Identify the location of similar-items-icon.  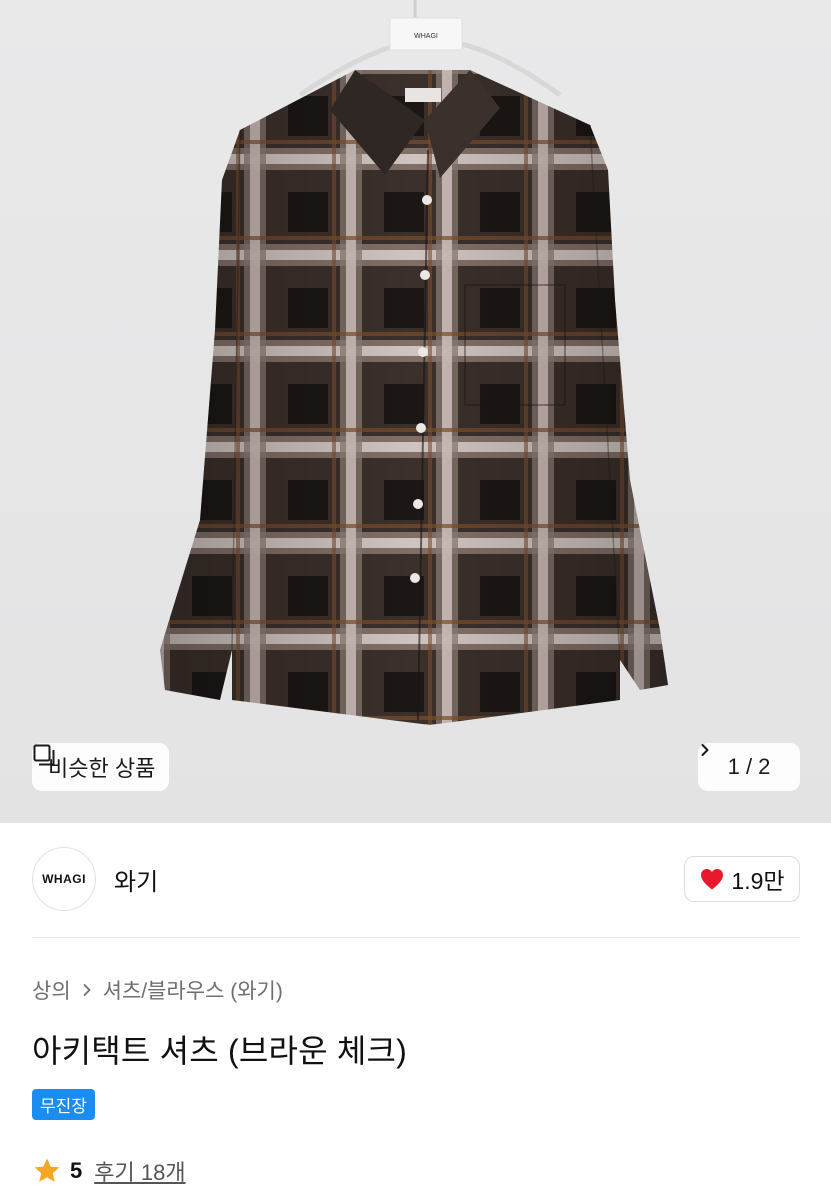
(44, 755).